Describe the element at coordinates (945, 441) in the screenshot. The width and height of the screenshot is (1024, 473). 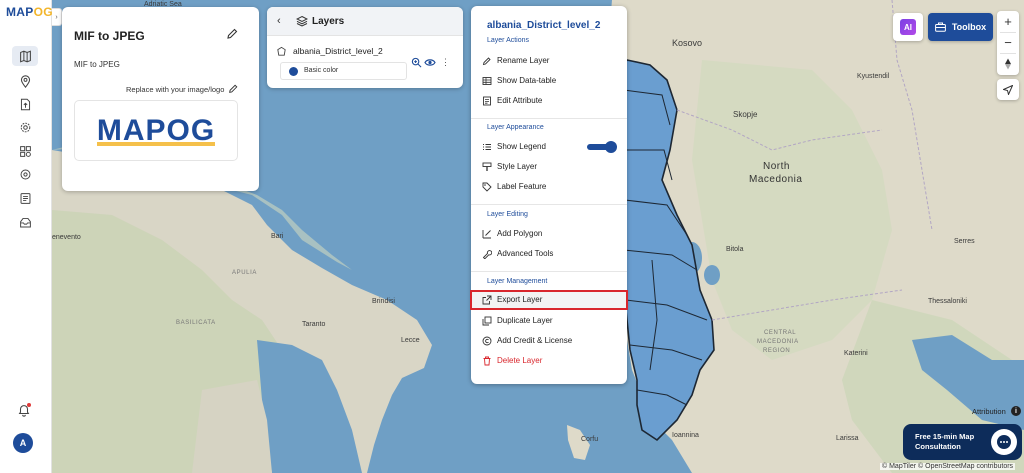
I see `consultation-text: Free 15-min Map Consultation` at that location.